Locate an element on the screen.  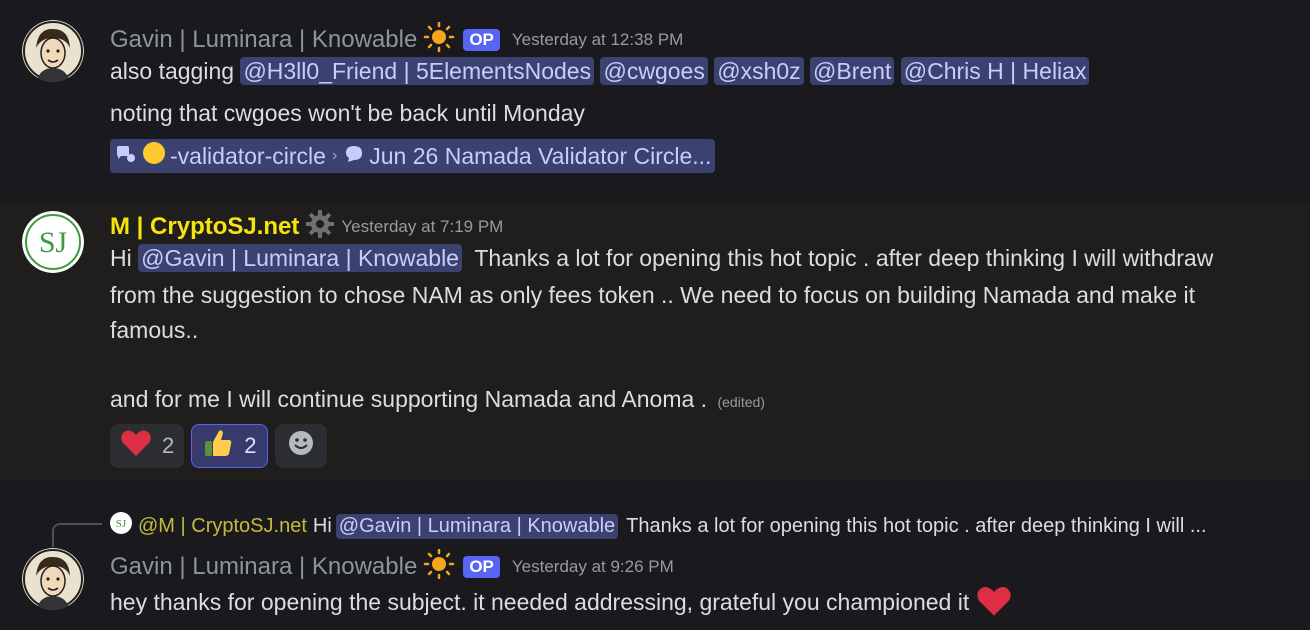
timestamp: Yesterday at 12:38 PM is located at coordinates (597, 40).